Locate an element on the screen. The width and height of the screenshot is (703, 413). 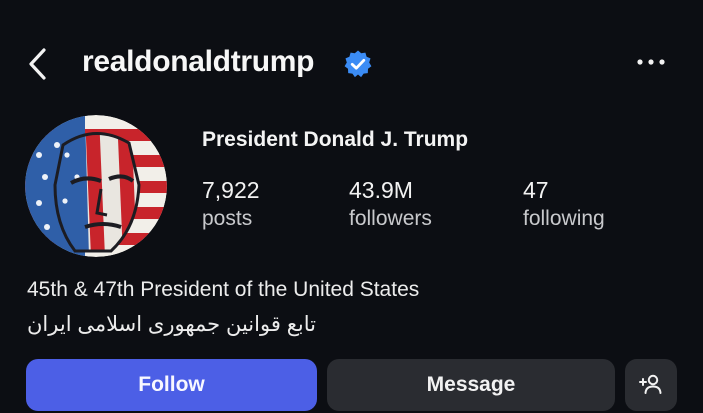
stat-value: 43.9M is located at coordinates (381, 190).